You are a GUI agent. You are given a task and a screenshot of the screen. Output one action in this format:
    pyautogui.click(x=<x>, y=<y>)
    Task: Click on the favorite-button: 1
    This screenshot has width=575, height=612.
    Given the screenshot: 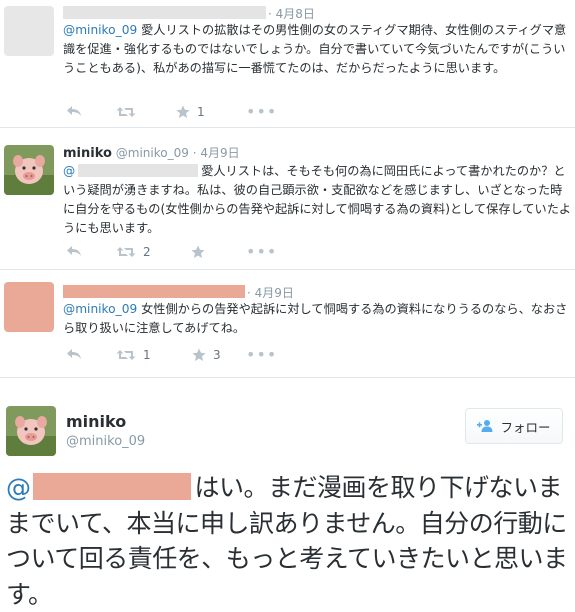 What is the action you would take?
    pyautogui.click(x=190, y=112)
    